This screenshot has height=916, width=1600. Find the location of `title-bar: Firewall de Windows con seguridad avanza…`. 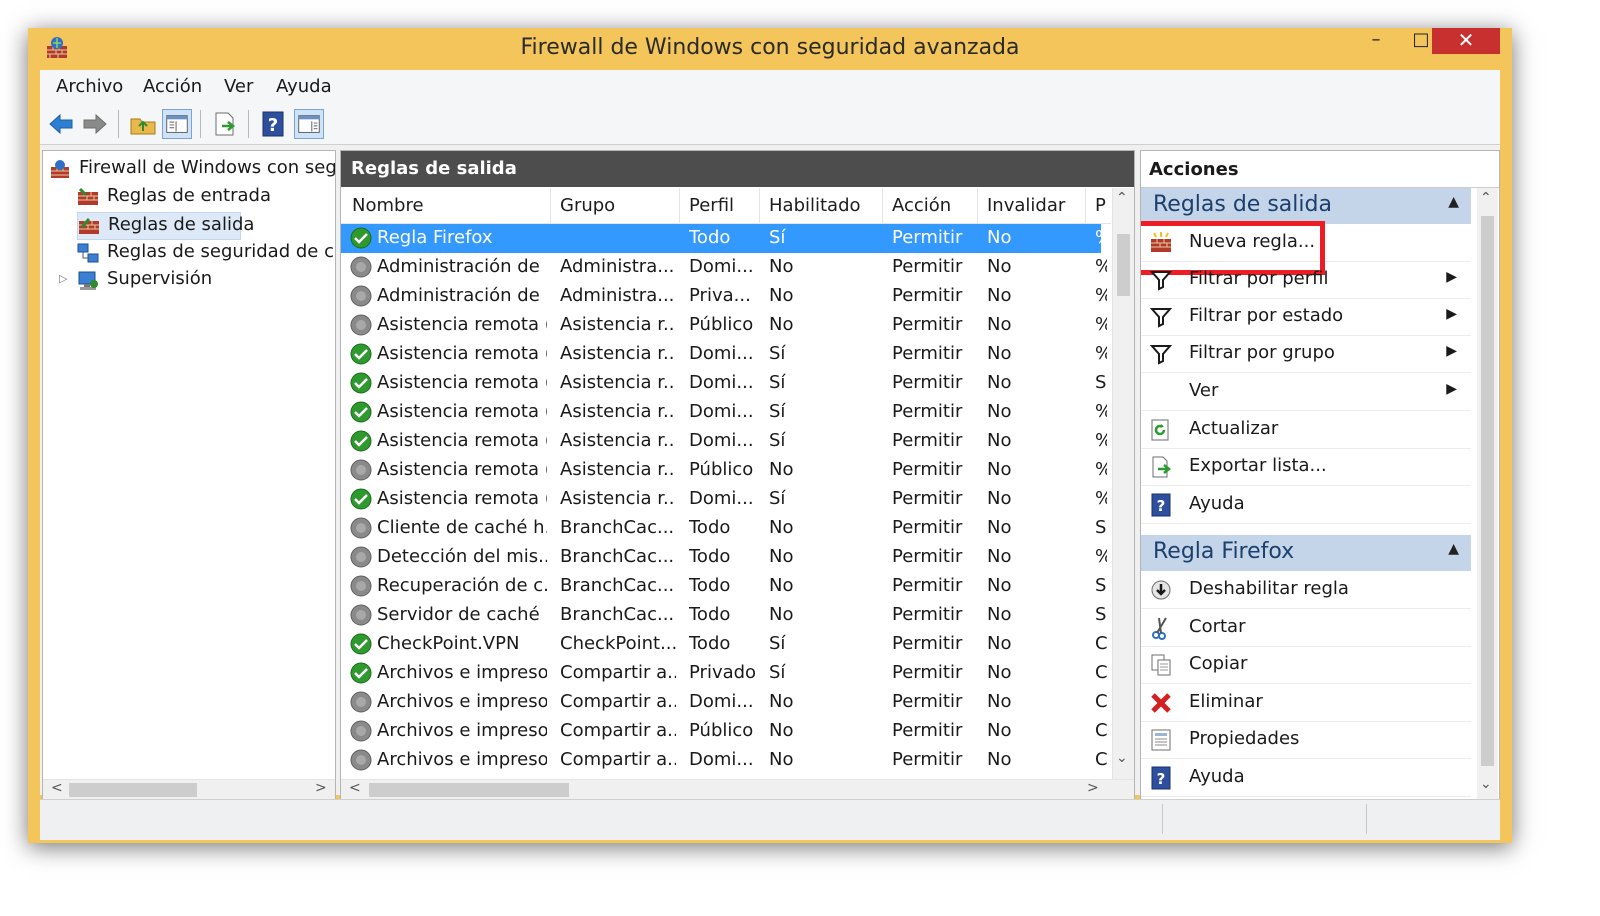

title-bar: Firewall de Windows con seguridad avanza… is located at coordinates (770, 49).